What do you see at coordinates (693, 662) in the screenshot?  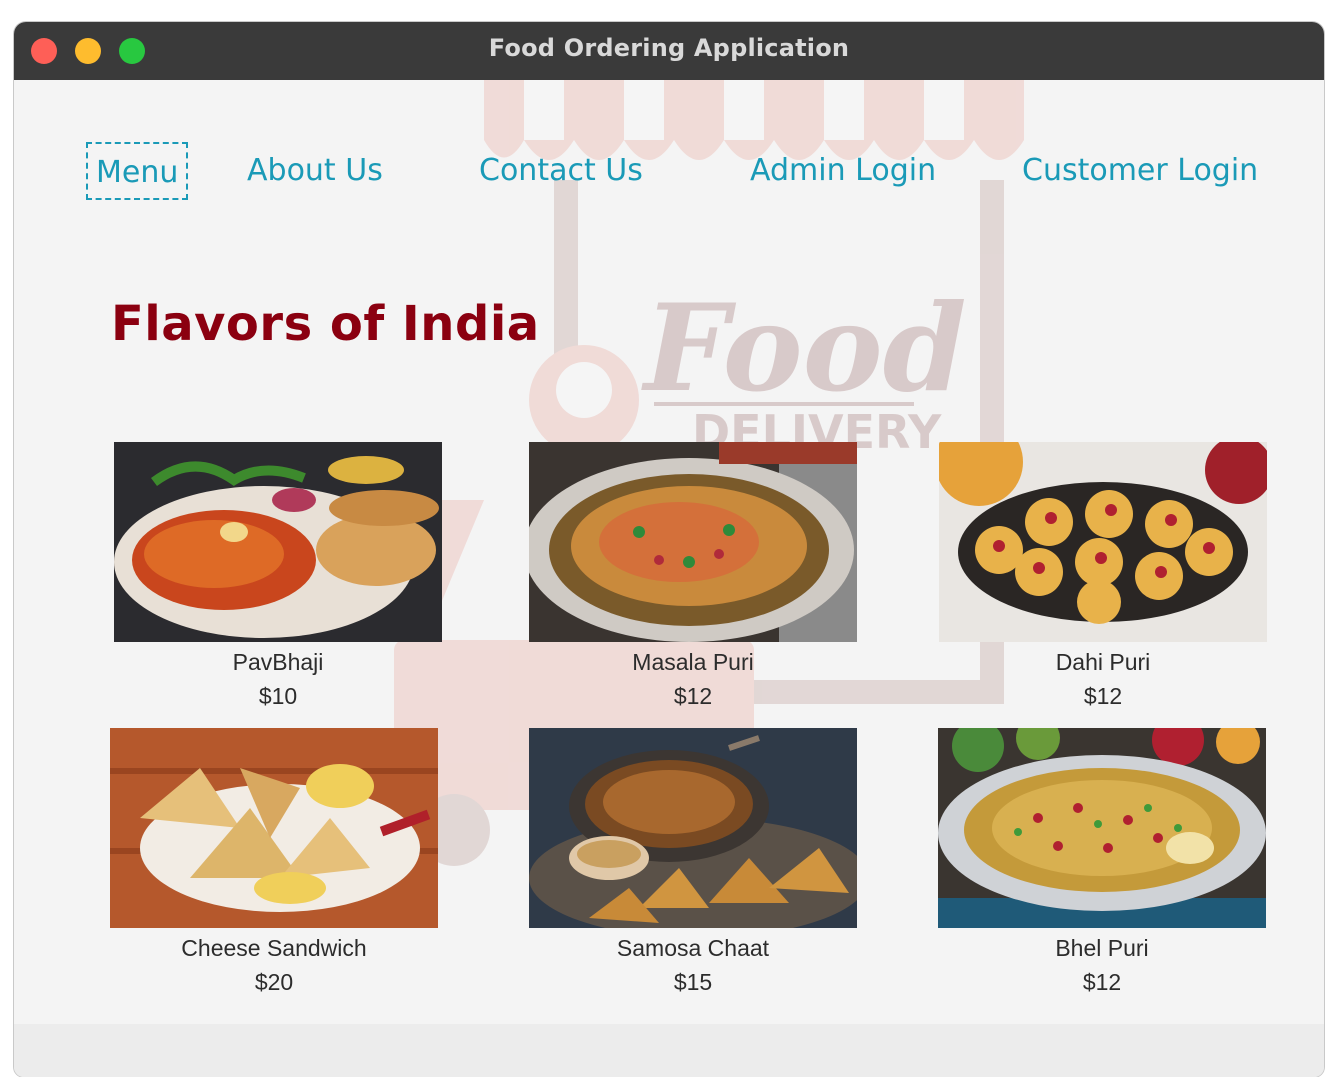 I see `item-name: Masala Puri` at bounding box center [693, 662].